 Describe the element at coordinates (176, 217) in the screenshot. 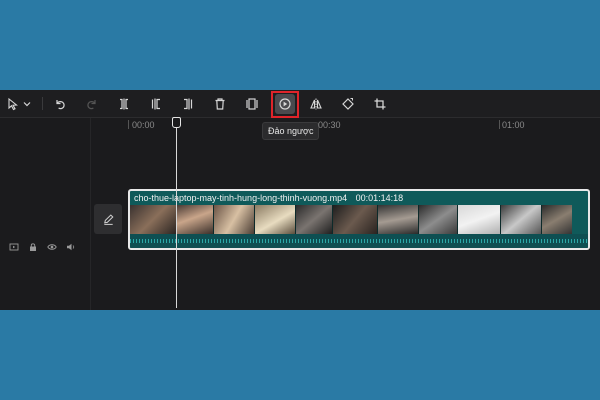

I see `playhead` at that location.